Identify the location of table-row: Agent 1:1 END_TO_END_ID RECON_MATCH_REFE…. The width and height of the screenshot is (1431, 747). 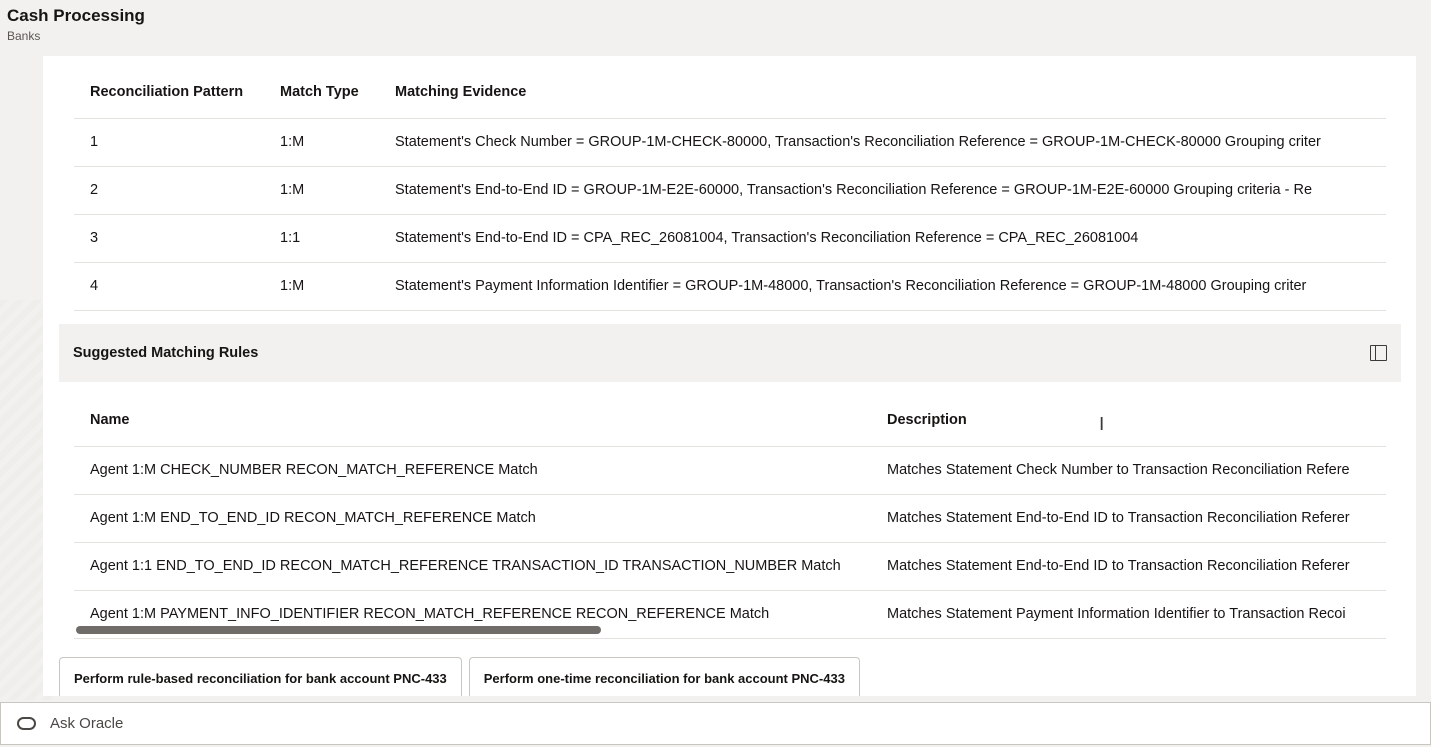
(730, 565).